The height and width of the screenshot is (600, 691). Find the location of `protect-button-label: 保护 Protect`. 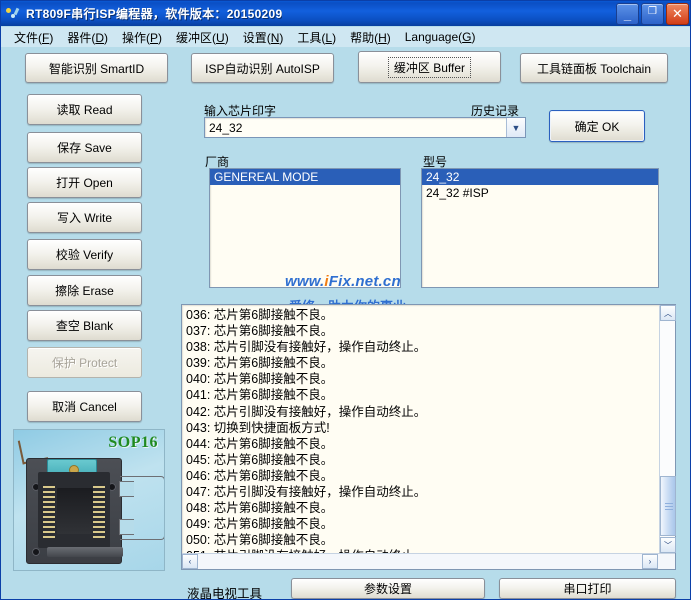

protect-button-label: 保护 Protect is located at coordinates (84, 363).